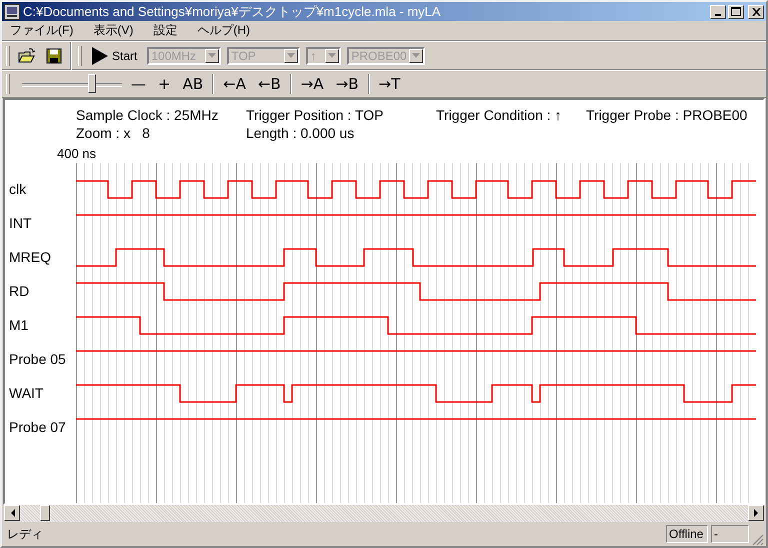  I want to click on app-icon, so click(12, 12).